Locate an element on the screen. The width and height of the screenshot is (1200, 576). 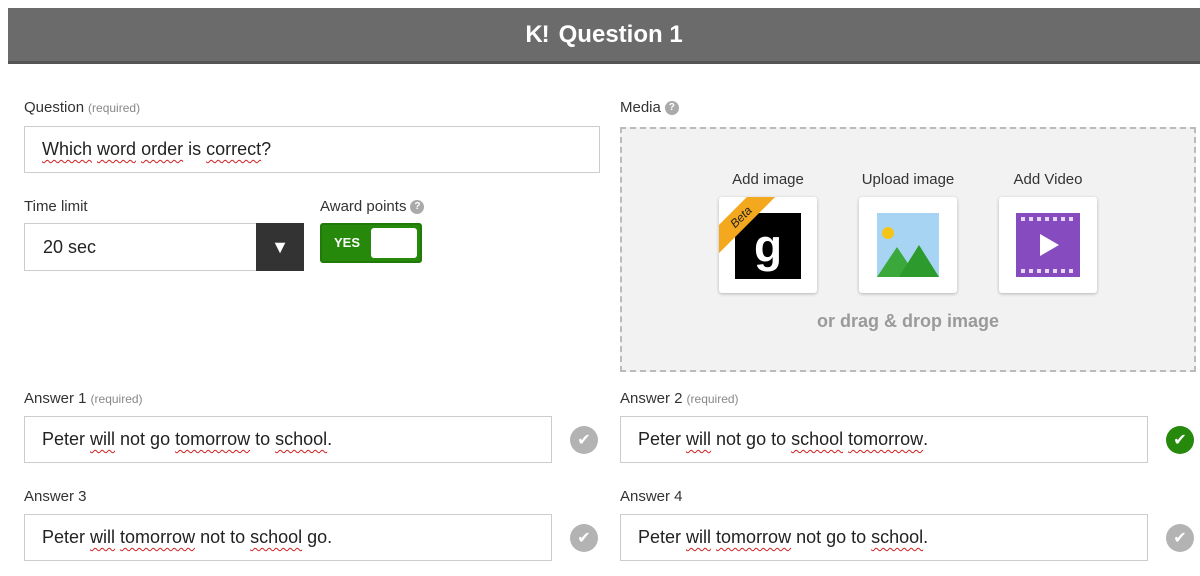
add-image-option: Add image g Beta is located at coordinates (768, 232).